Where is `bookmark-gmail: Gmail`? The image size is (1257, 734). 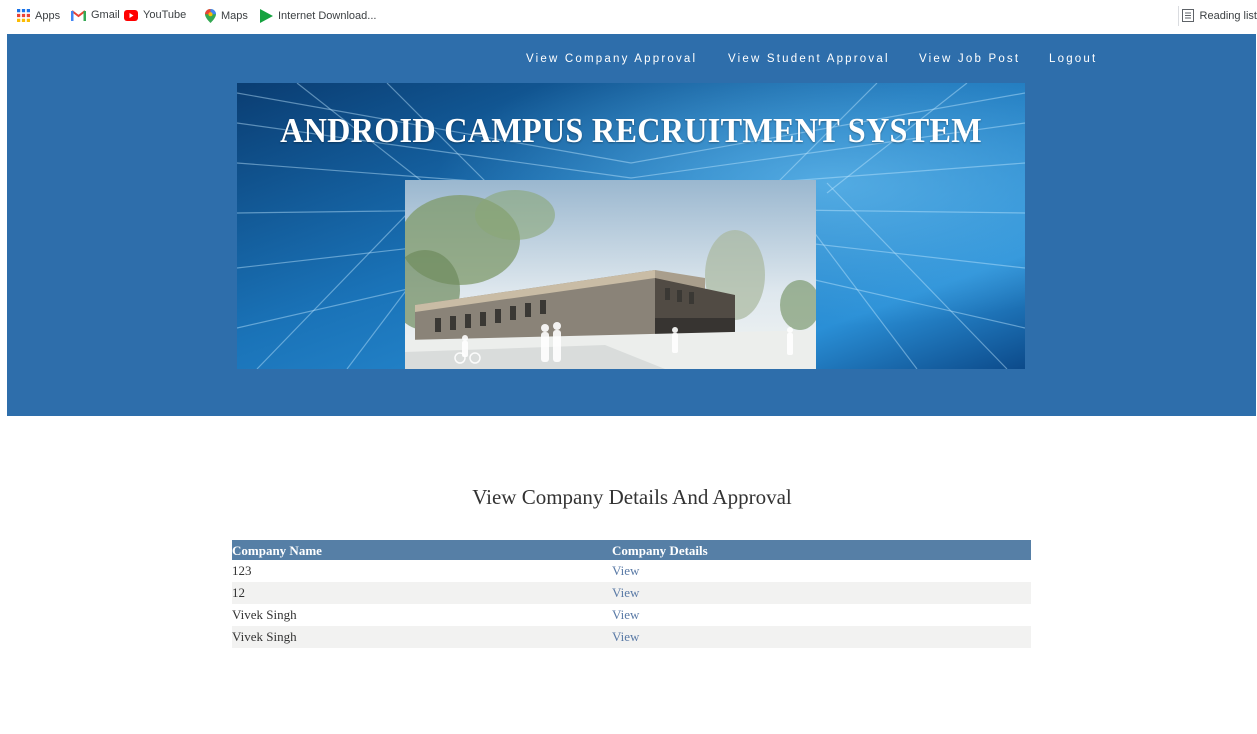 bookmark-gmail: Gmail is located at coordinates (95, 15).